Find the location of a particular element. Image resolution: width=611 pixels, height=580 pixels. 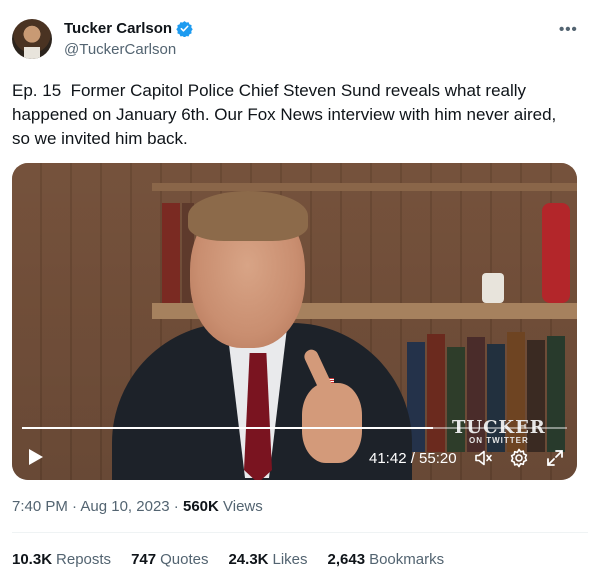

settings-gear-icon is located at coordinates (519, 458).